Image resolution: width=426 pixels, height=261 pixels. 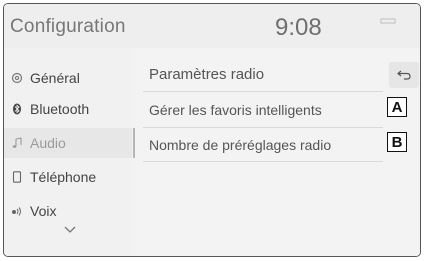 I want to click on bluetooth-icon, so click(x=17, y=109).